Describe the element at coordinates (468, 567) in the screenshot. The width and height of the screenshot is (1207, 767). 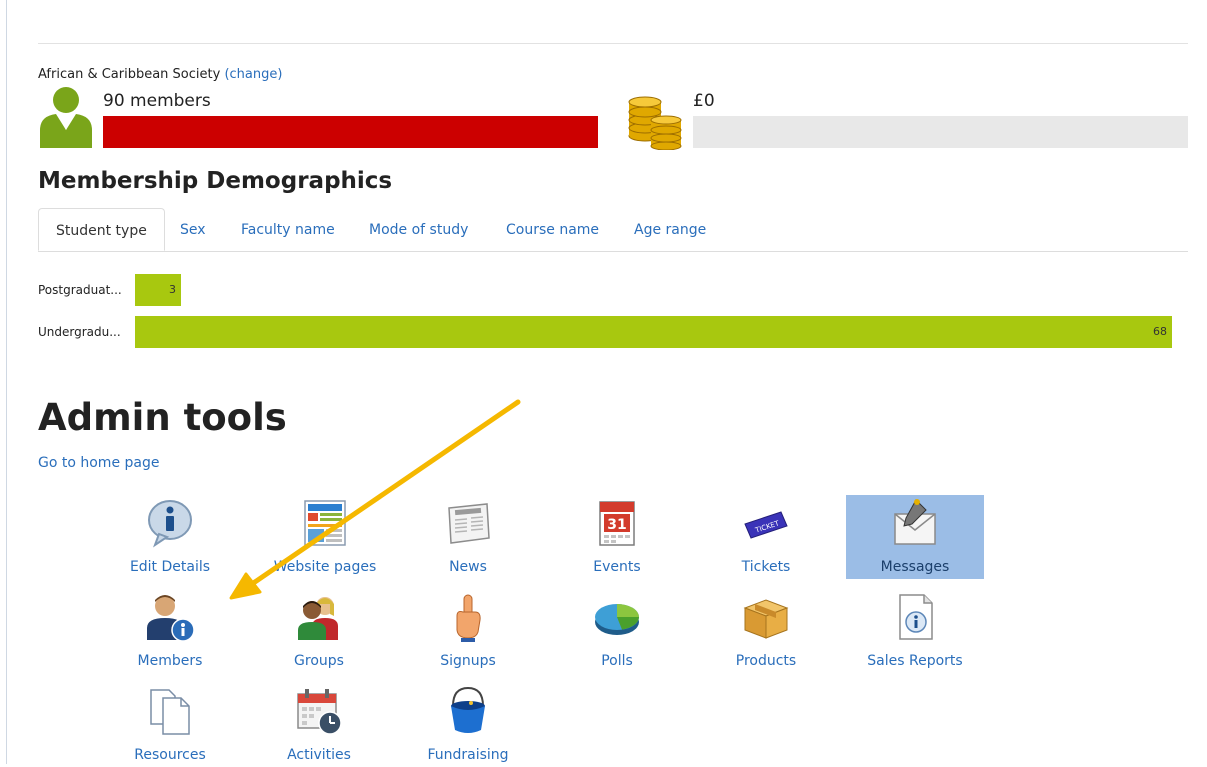
I see `tool-label: News` at that location.